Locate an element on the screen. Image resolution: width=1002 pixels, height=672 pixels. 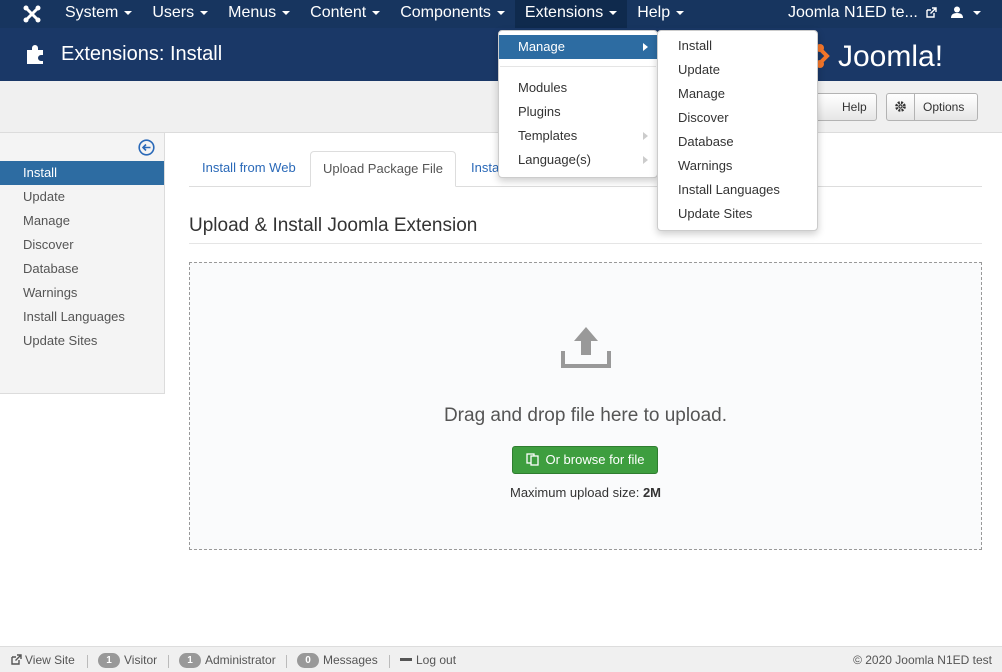
submenu-item-install: Install is located at coordinates (737, 46).